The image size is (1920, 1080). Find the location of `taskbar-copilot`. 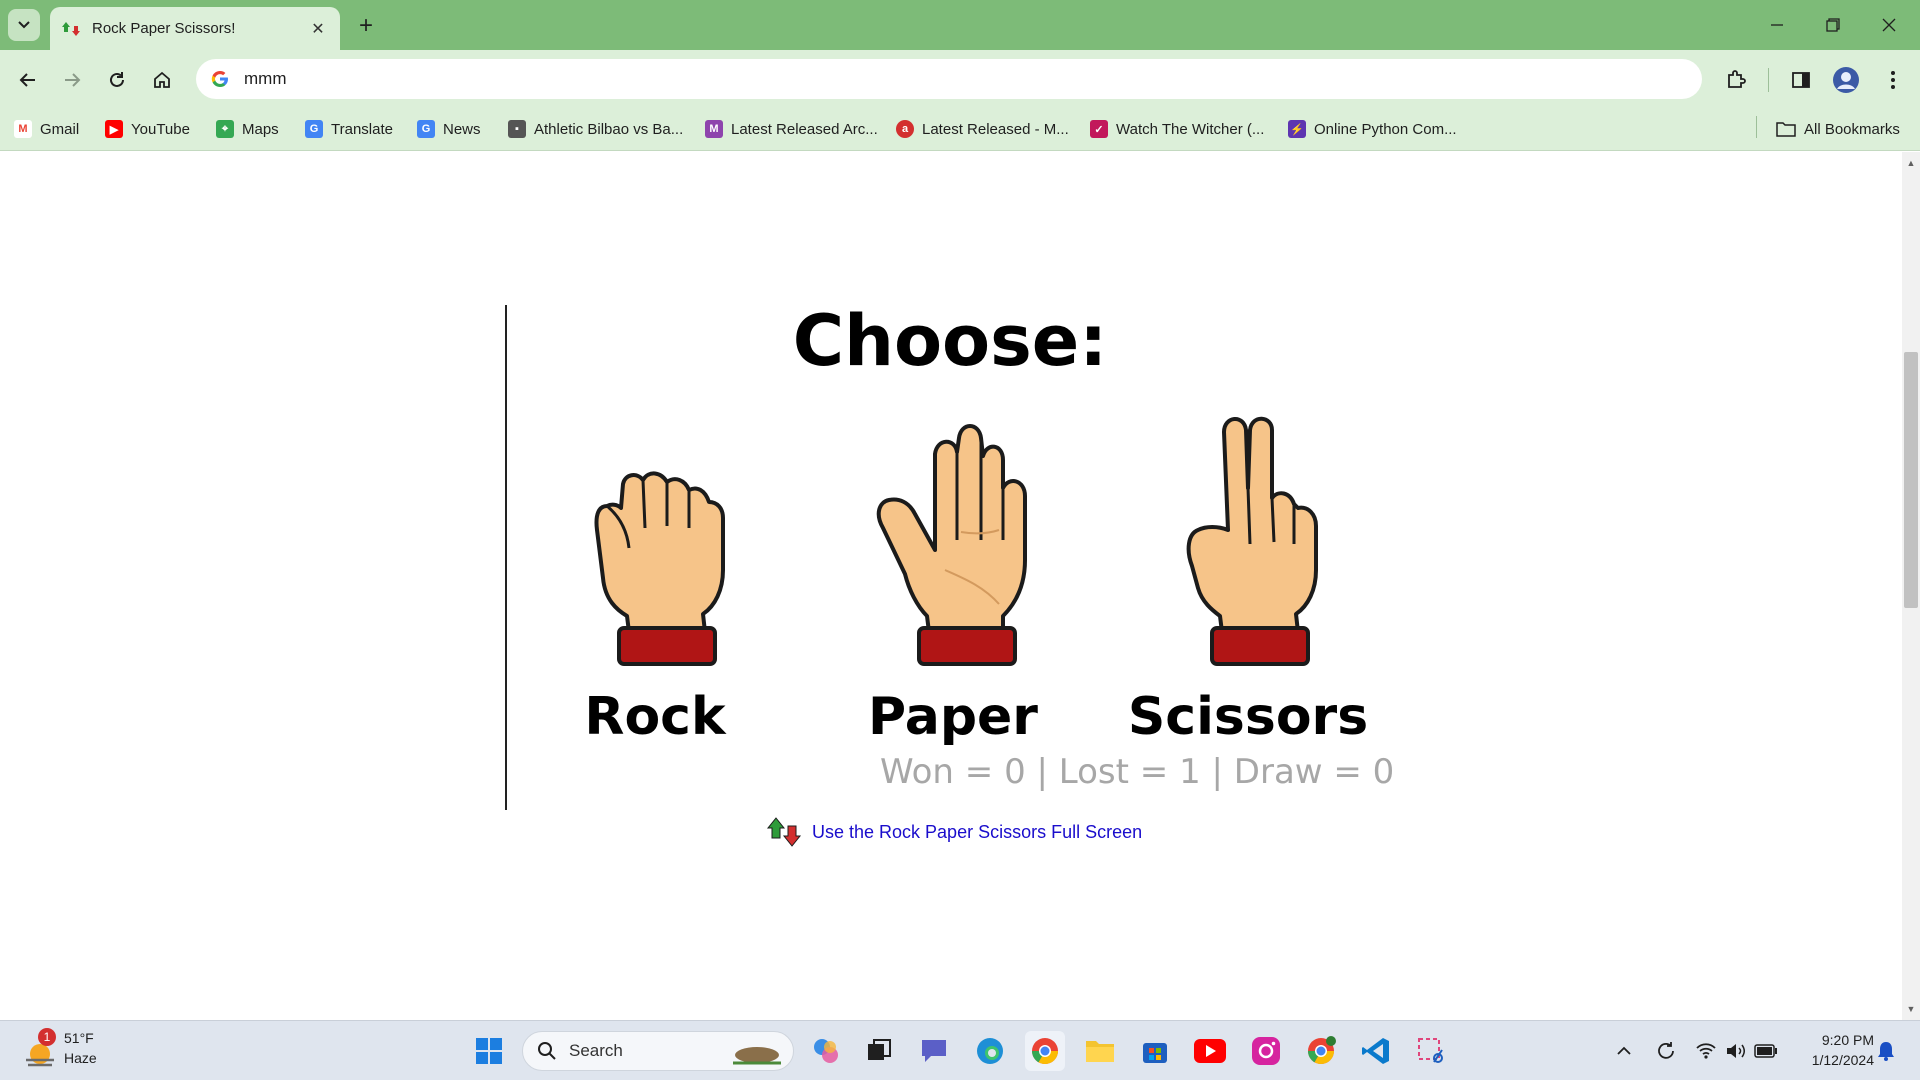

taskbar-copilot is located at coordinates (826, 1051).